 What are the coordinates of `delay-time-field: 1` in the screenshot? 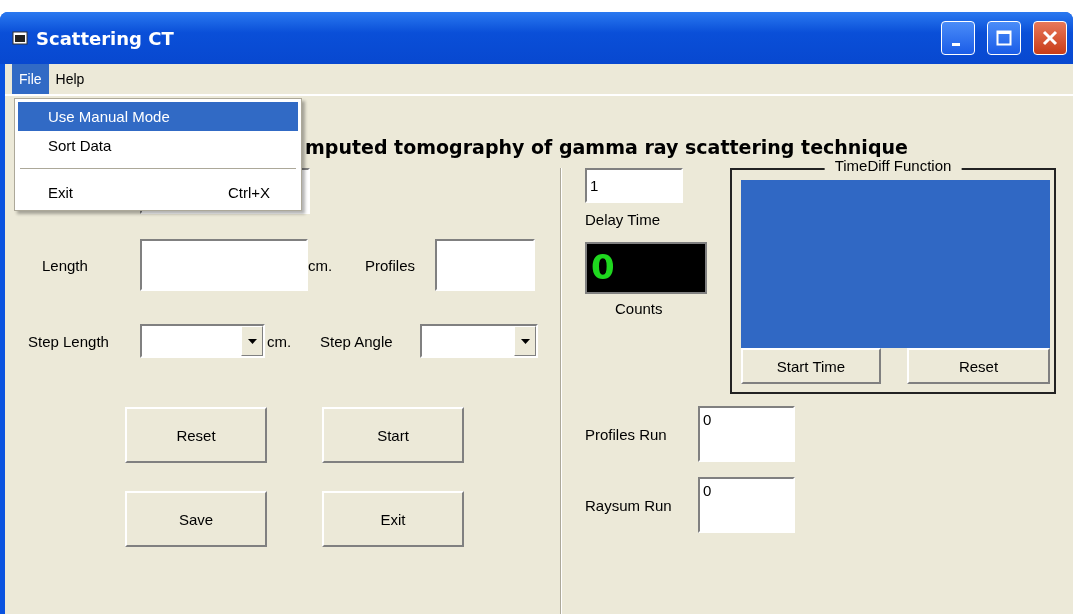 It's located at (634, 185).